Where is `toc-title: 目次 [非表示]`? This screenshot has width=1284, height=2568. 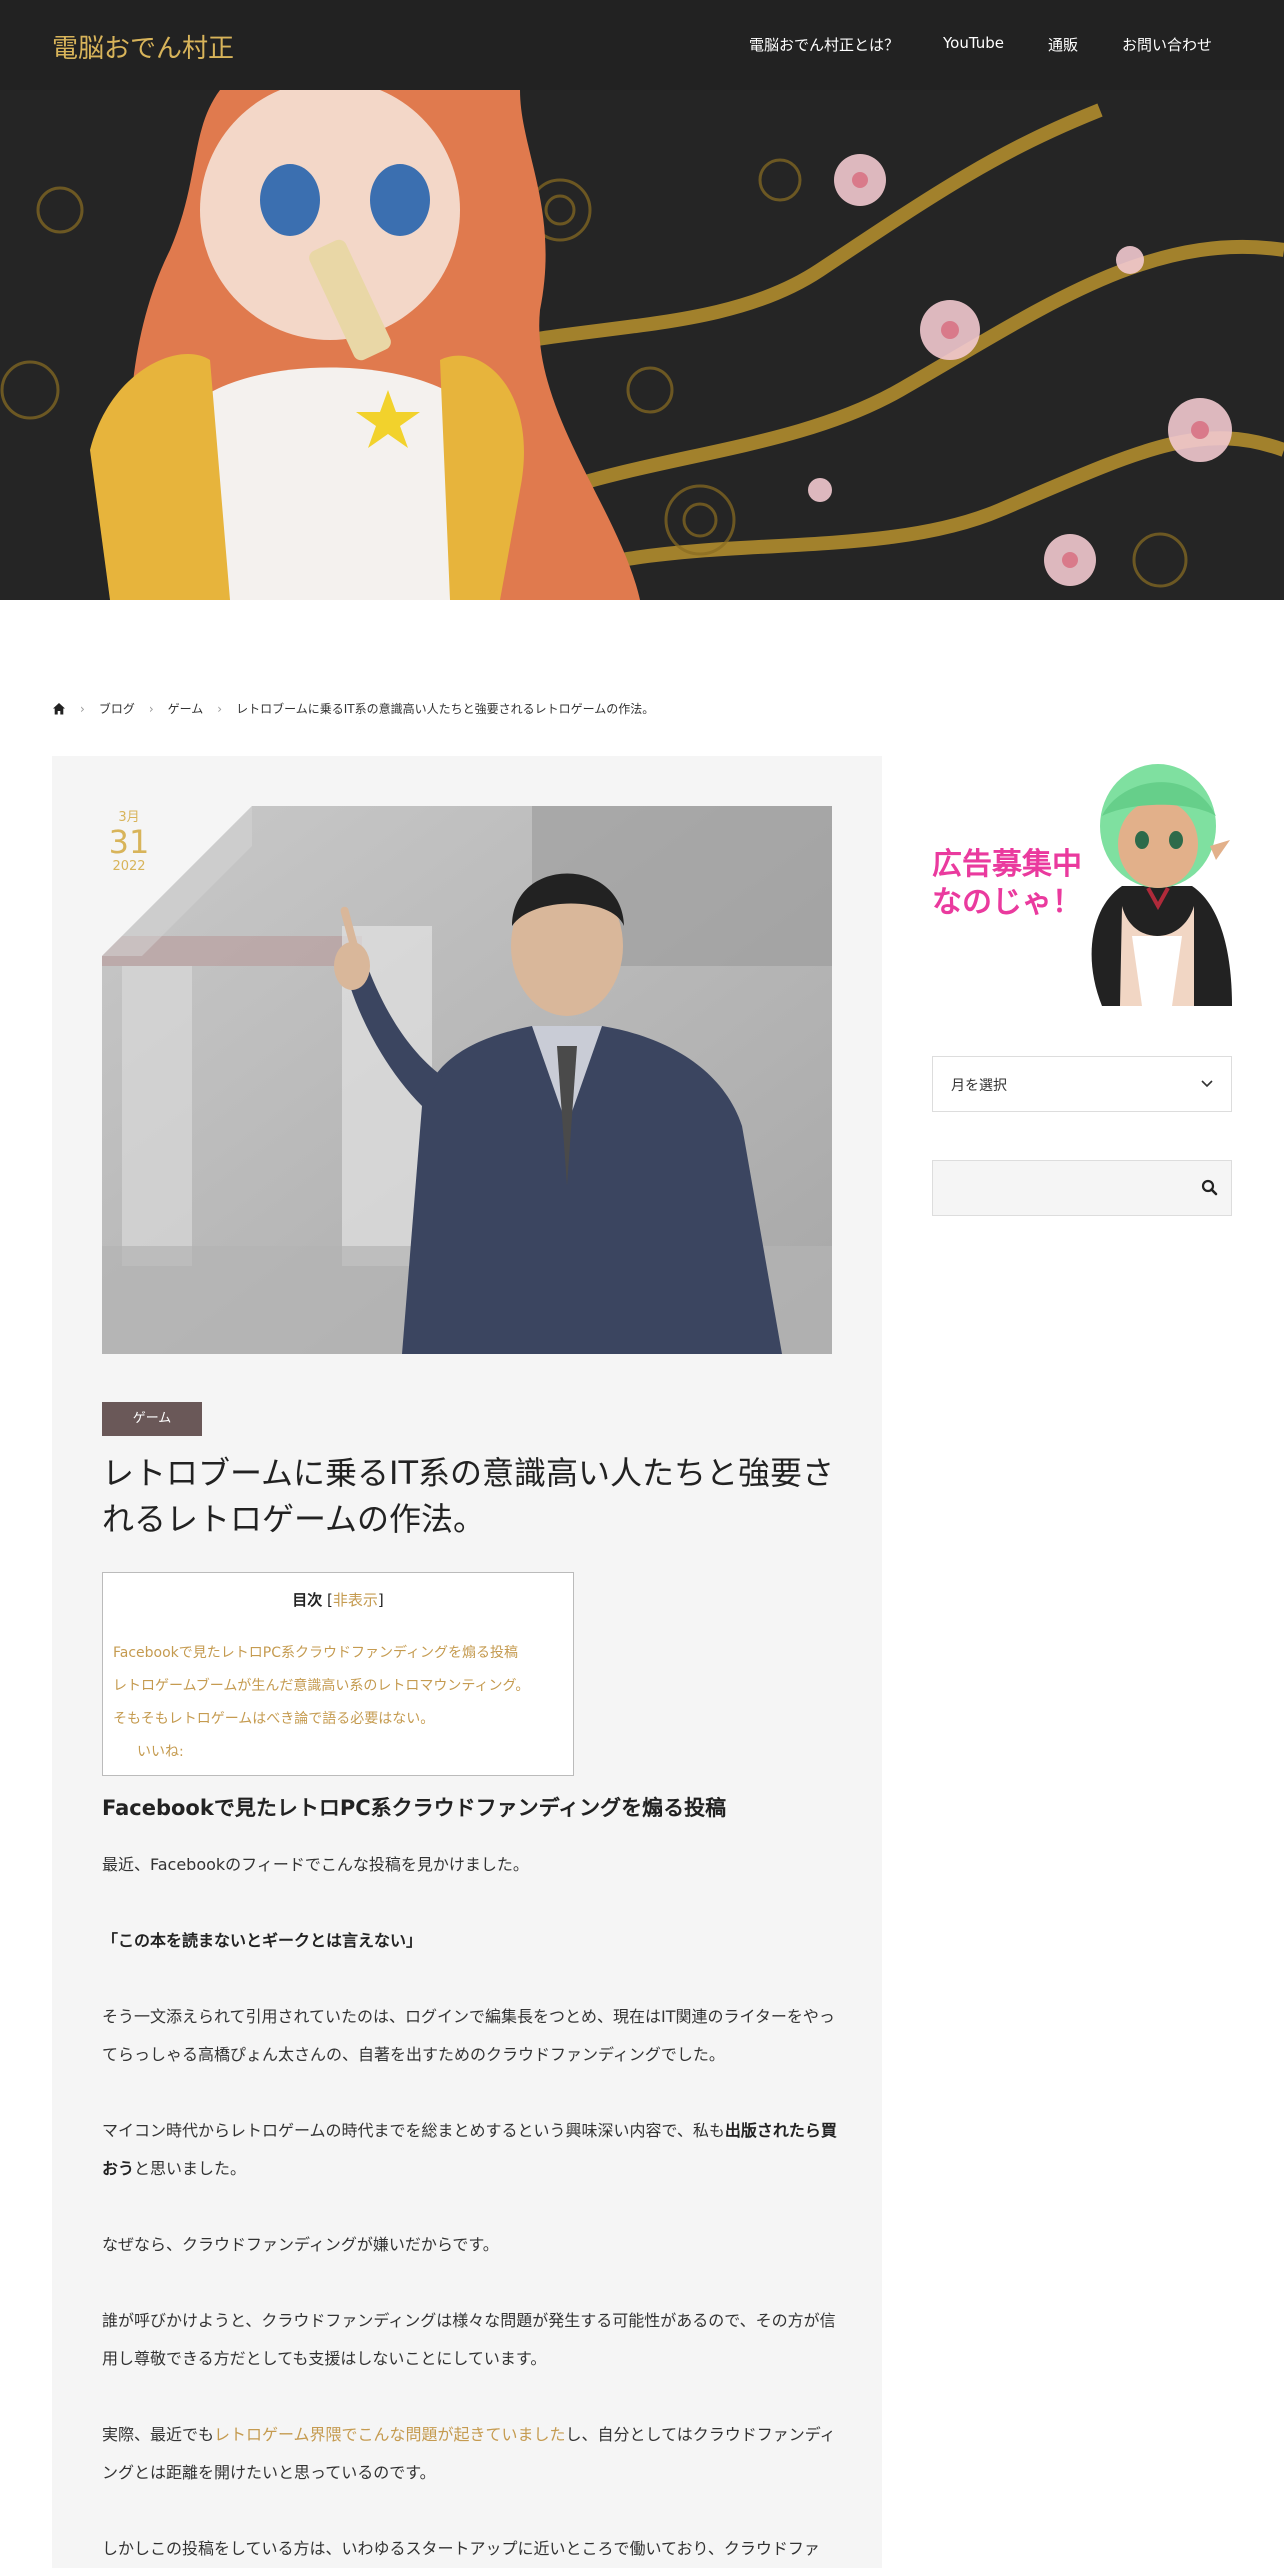 toc-title: 目次 [非表示] is located at coordinates (338, 1599).